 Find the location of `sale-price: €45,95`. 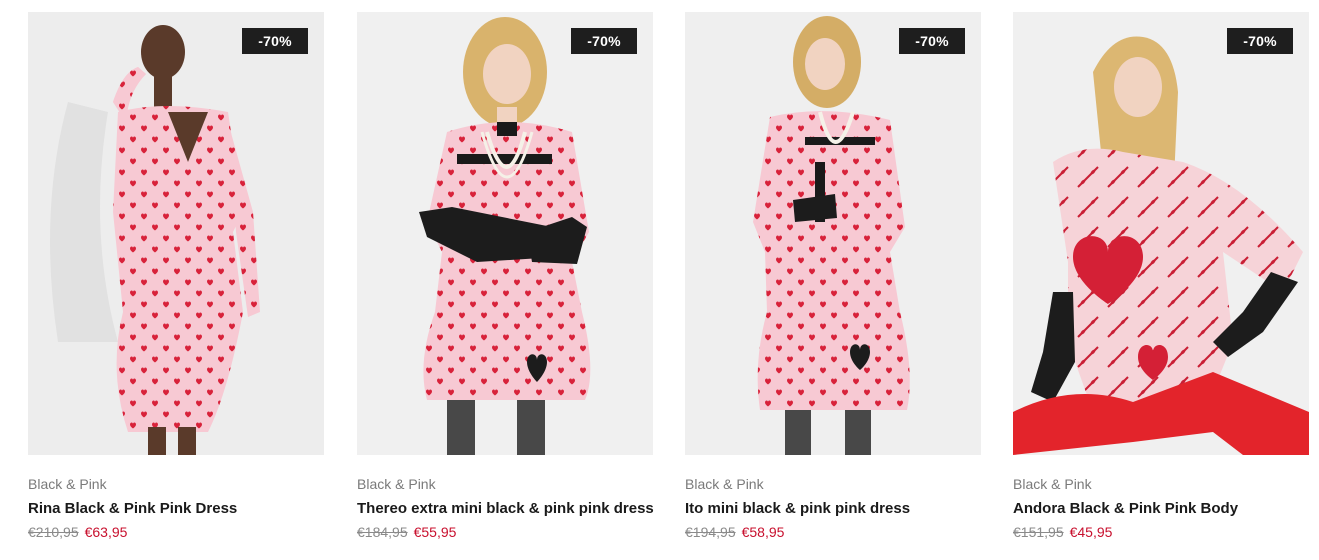

sale-price: €45,95 is located at coordinates (1091, 532).